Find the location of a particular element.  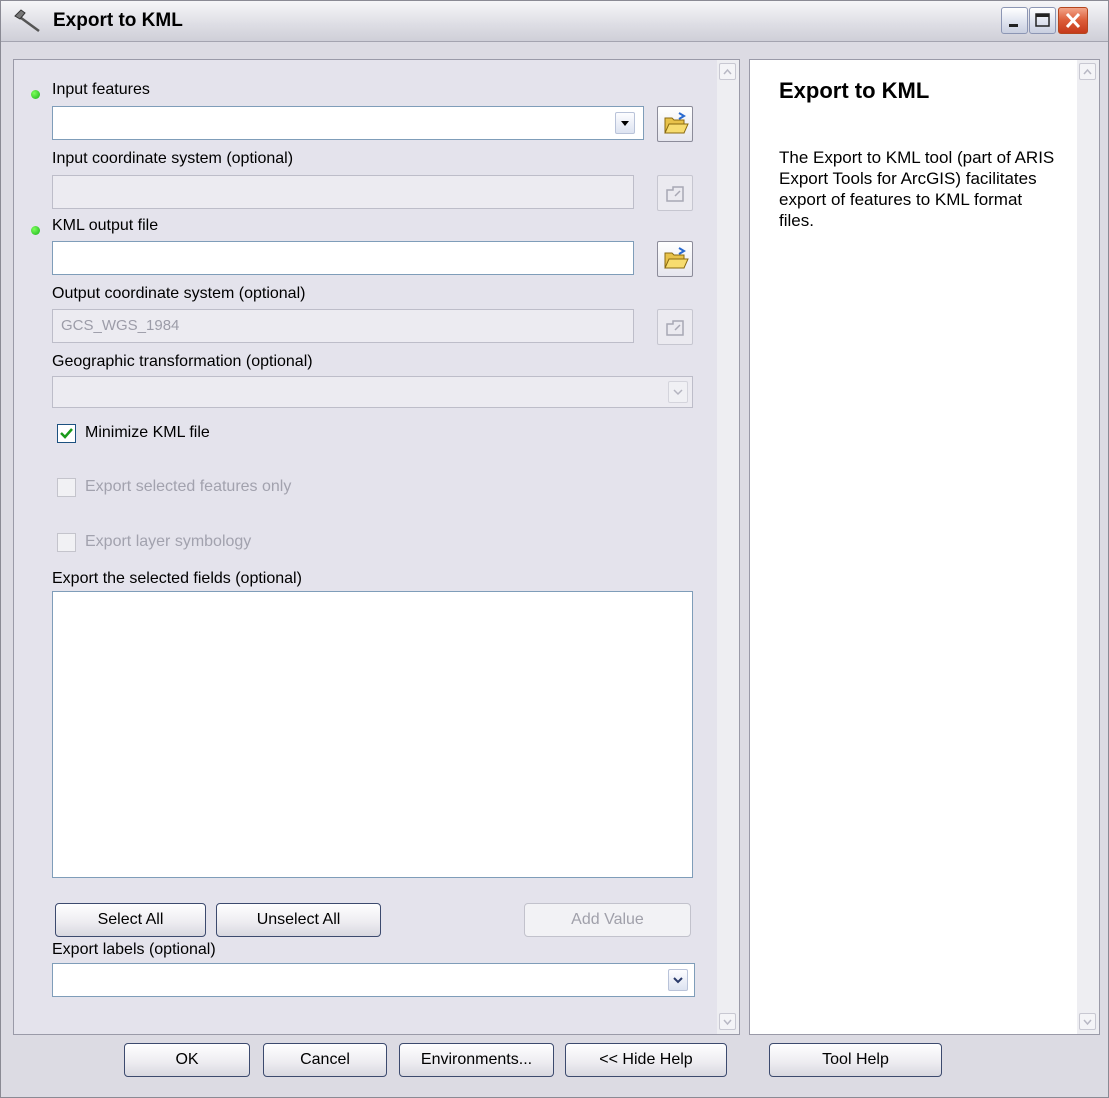

geographic-transformation-label: Geographic transformation (optional) is located at coordinates (182, 361).